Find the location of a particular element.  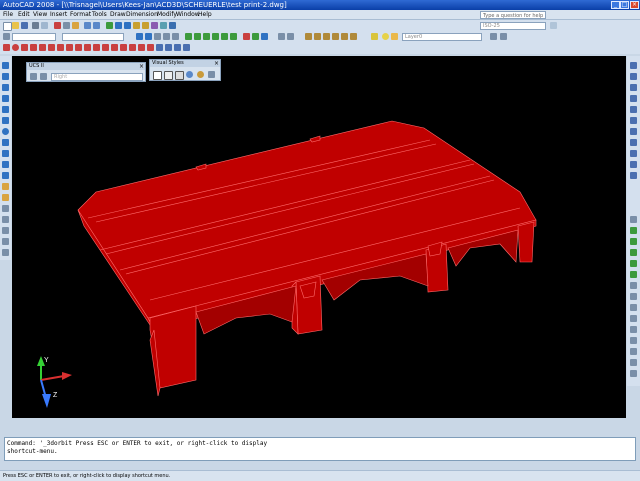

cylinder-icon is located at coordinates (24, 47).